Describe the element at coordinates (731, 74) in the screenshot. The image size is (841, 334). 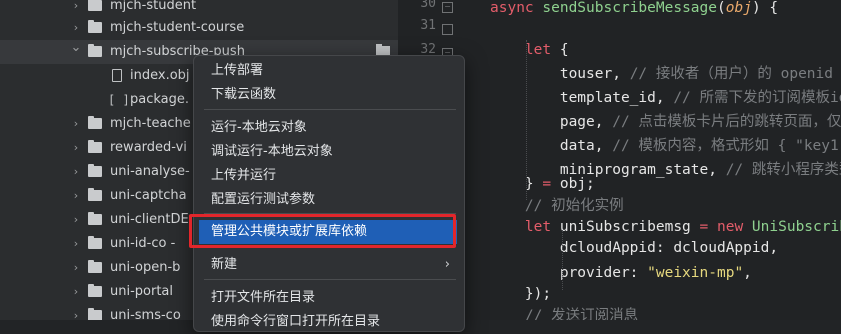
I see `code-token: // 接收者（用户）的 openid` at that location.